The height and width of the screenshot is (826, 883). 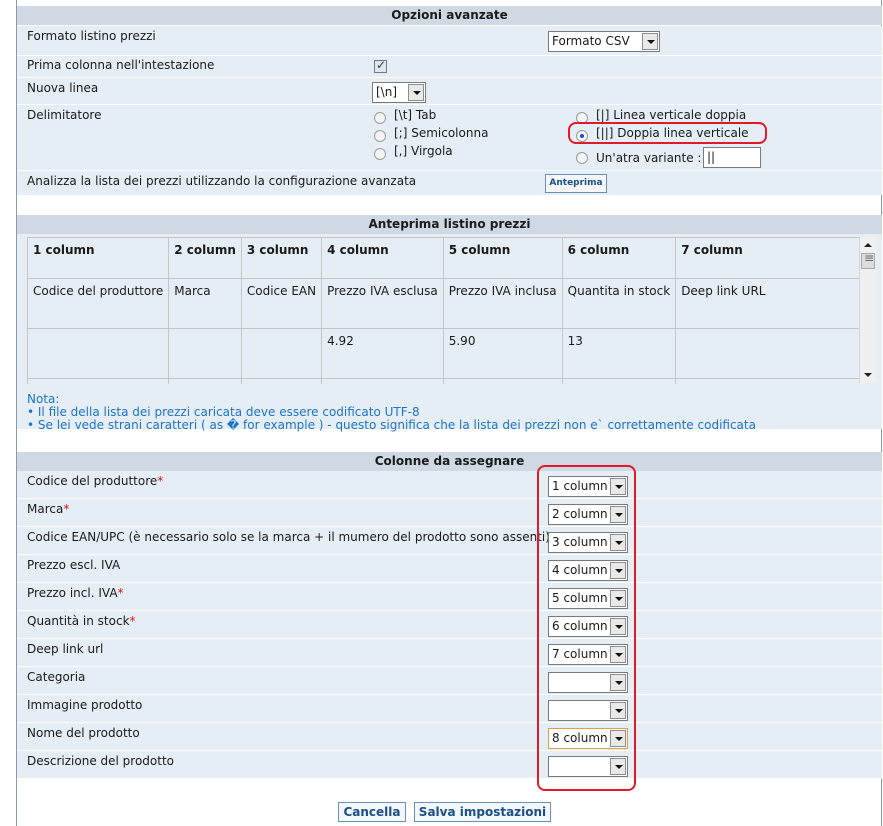 What do you see at coordinates (868, 260) in the screenshot?
I see `scroll-thumb` at bounding box center [868, 260].